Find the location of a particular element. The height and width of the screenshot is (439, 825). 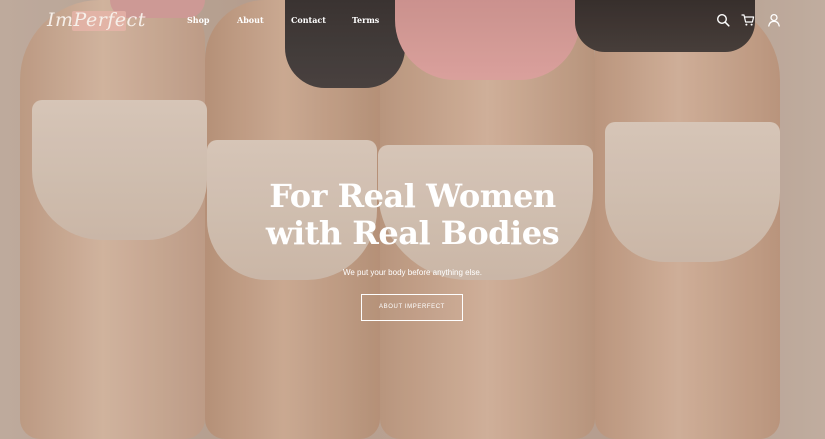

nav-item-shop: Shop is located at coordinates (198, 20).